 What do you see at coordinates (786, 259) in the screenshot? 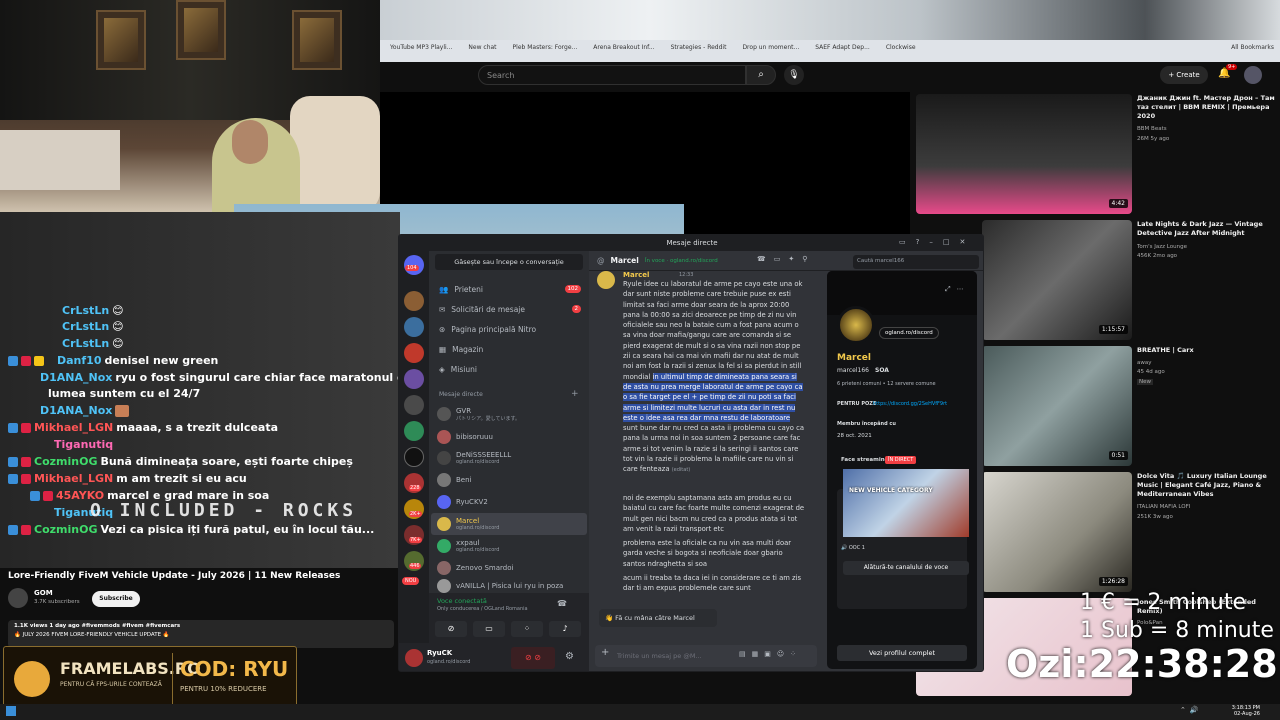
I see `chat-header-icons: ☎▭✦⚲` at bounding box center [786, 259].